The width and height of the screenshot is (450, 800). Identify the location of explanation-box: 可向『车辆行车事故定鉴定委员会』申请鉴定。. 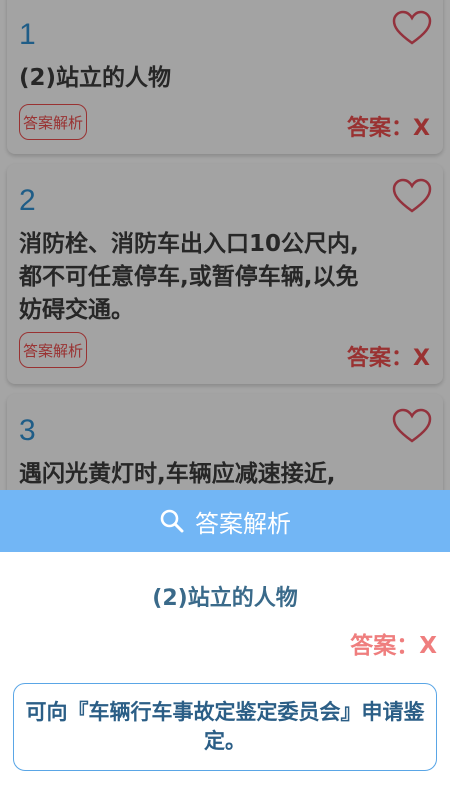
(225, 727).